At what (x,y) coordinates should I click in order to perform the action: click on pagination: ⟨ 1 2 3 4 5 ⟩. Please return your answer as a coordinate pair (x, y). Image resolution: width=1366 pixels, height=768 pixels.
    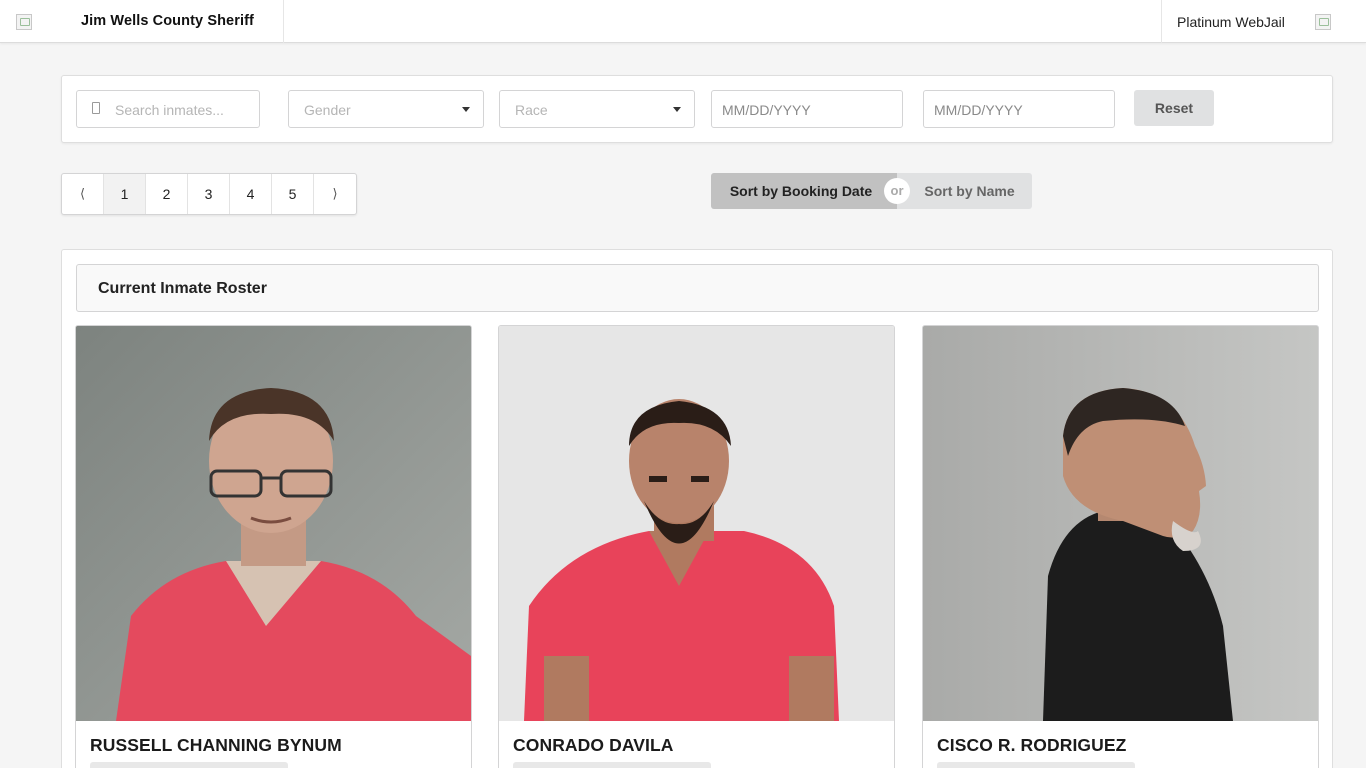
    Looking at the image, I should click on (209, 194).